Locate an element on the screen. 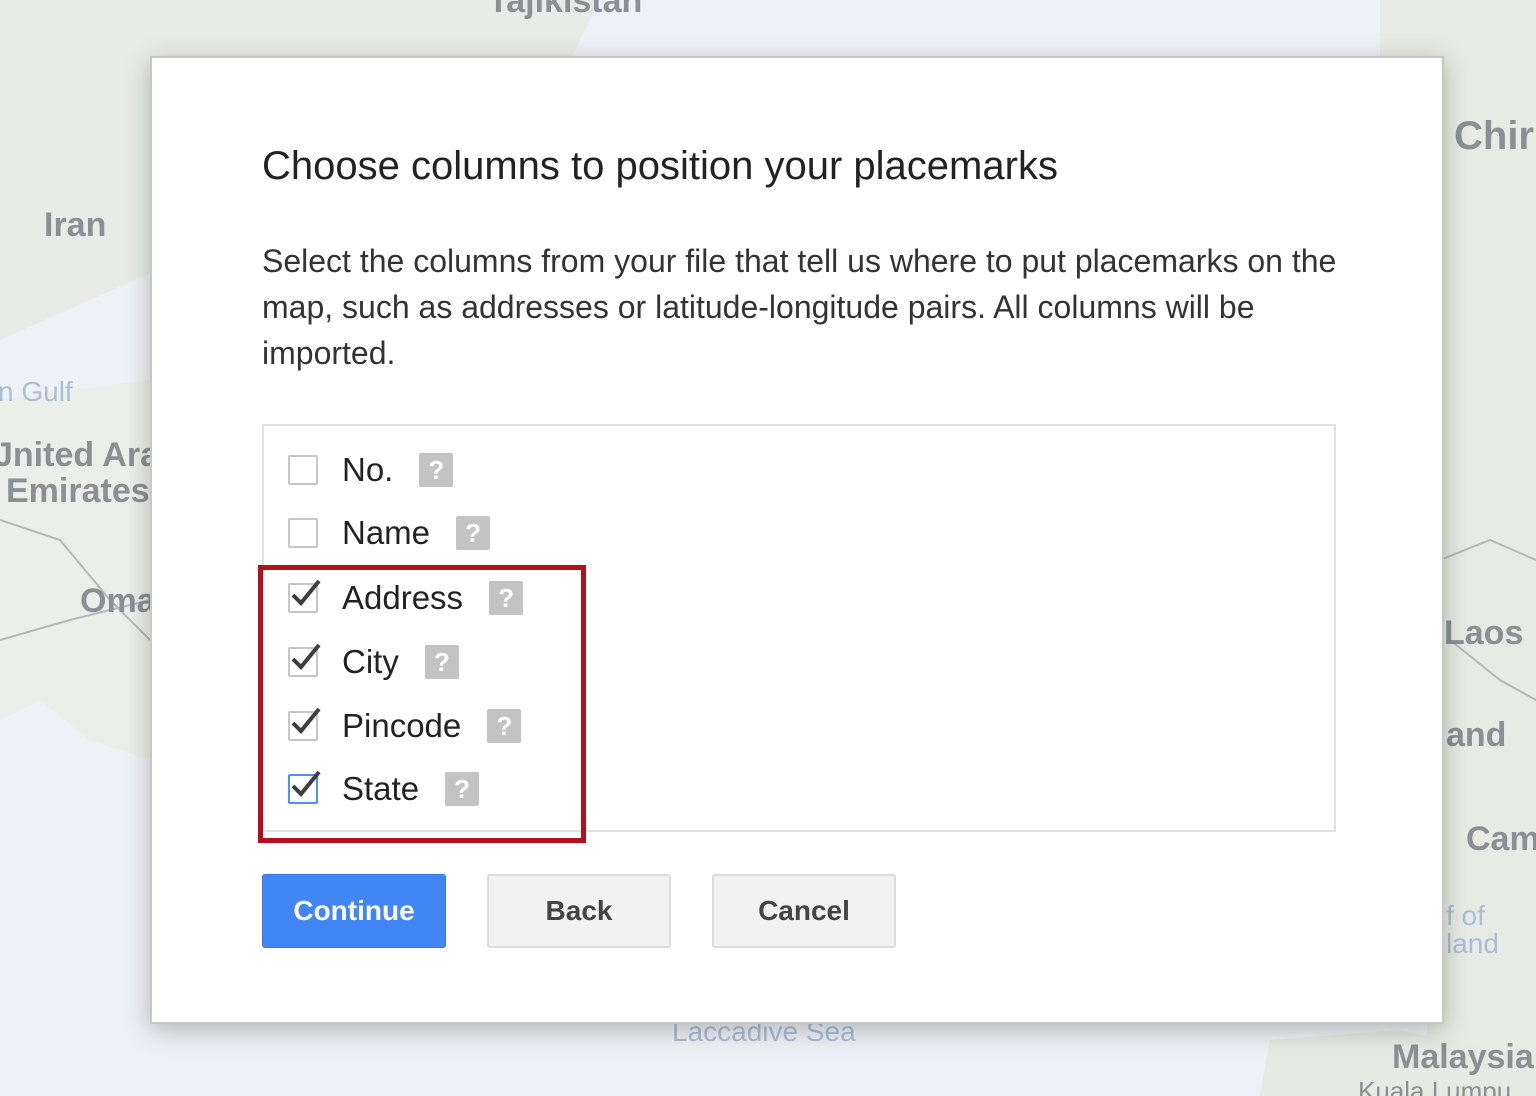 This screenshot has height=1096, width=1536. map-label-tajikistan: Tajikistan is located at coordinates (565, 10).